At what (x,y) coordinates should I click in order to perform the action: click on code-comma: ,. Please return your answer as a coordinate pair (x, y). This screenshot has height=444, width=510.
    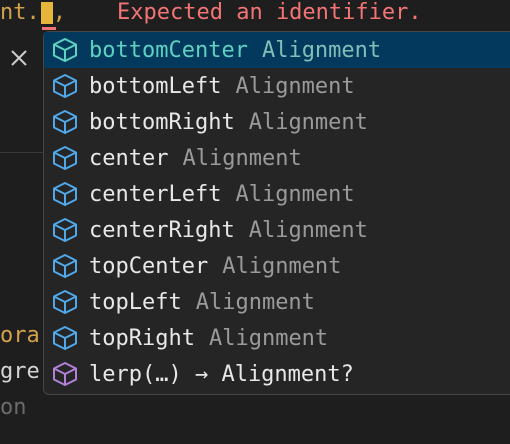
    Looking at the image, I should click on (59, 12).